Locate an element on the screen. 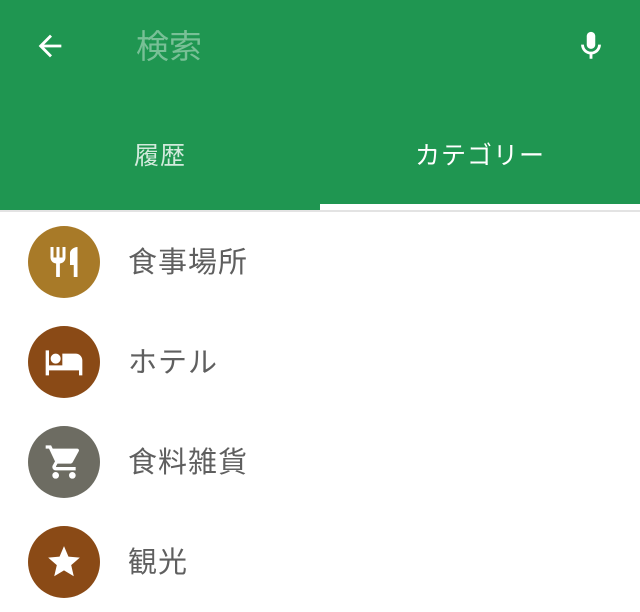  back-button is located at coordinates (50, 46).